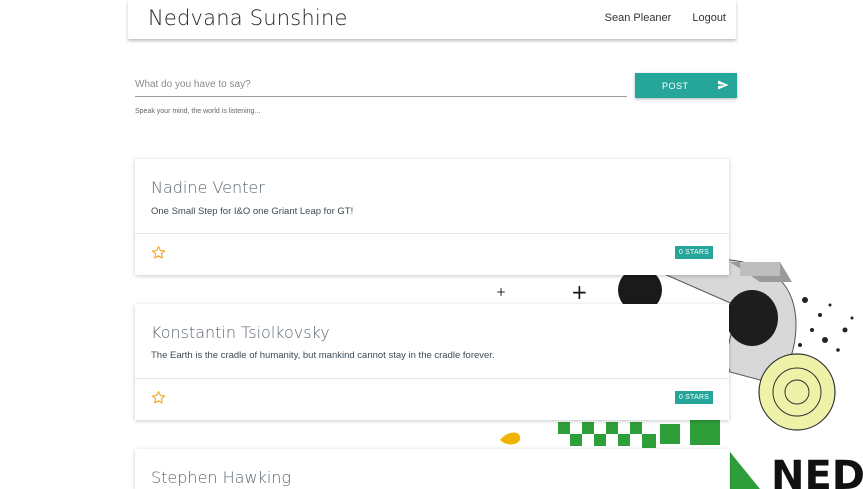 The image size is (863, 489). I want to click on post-author: Stephen Hawking, so click(221, 477).